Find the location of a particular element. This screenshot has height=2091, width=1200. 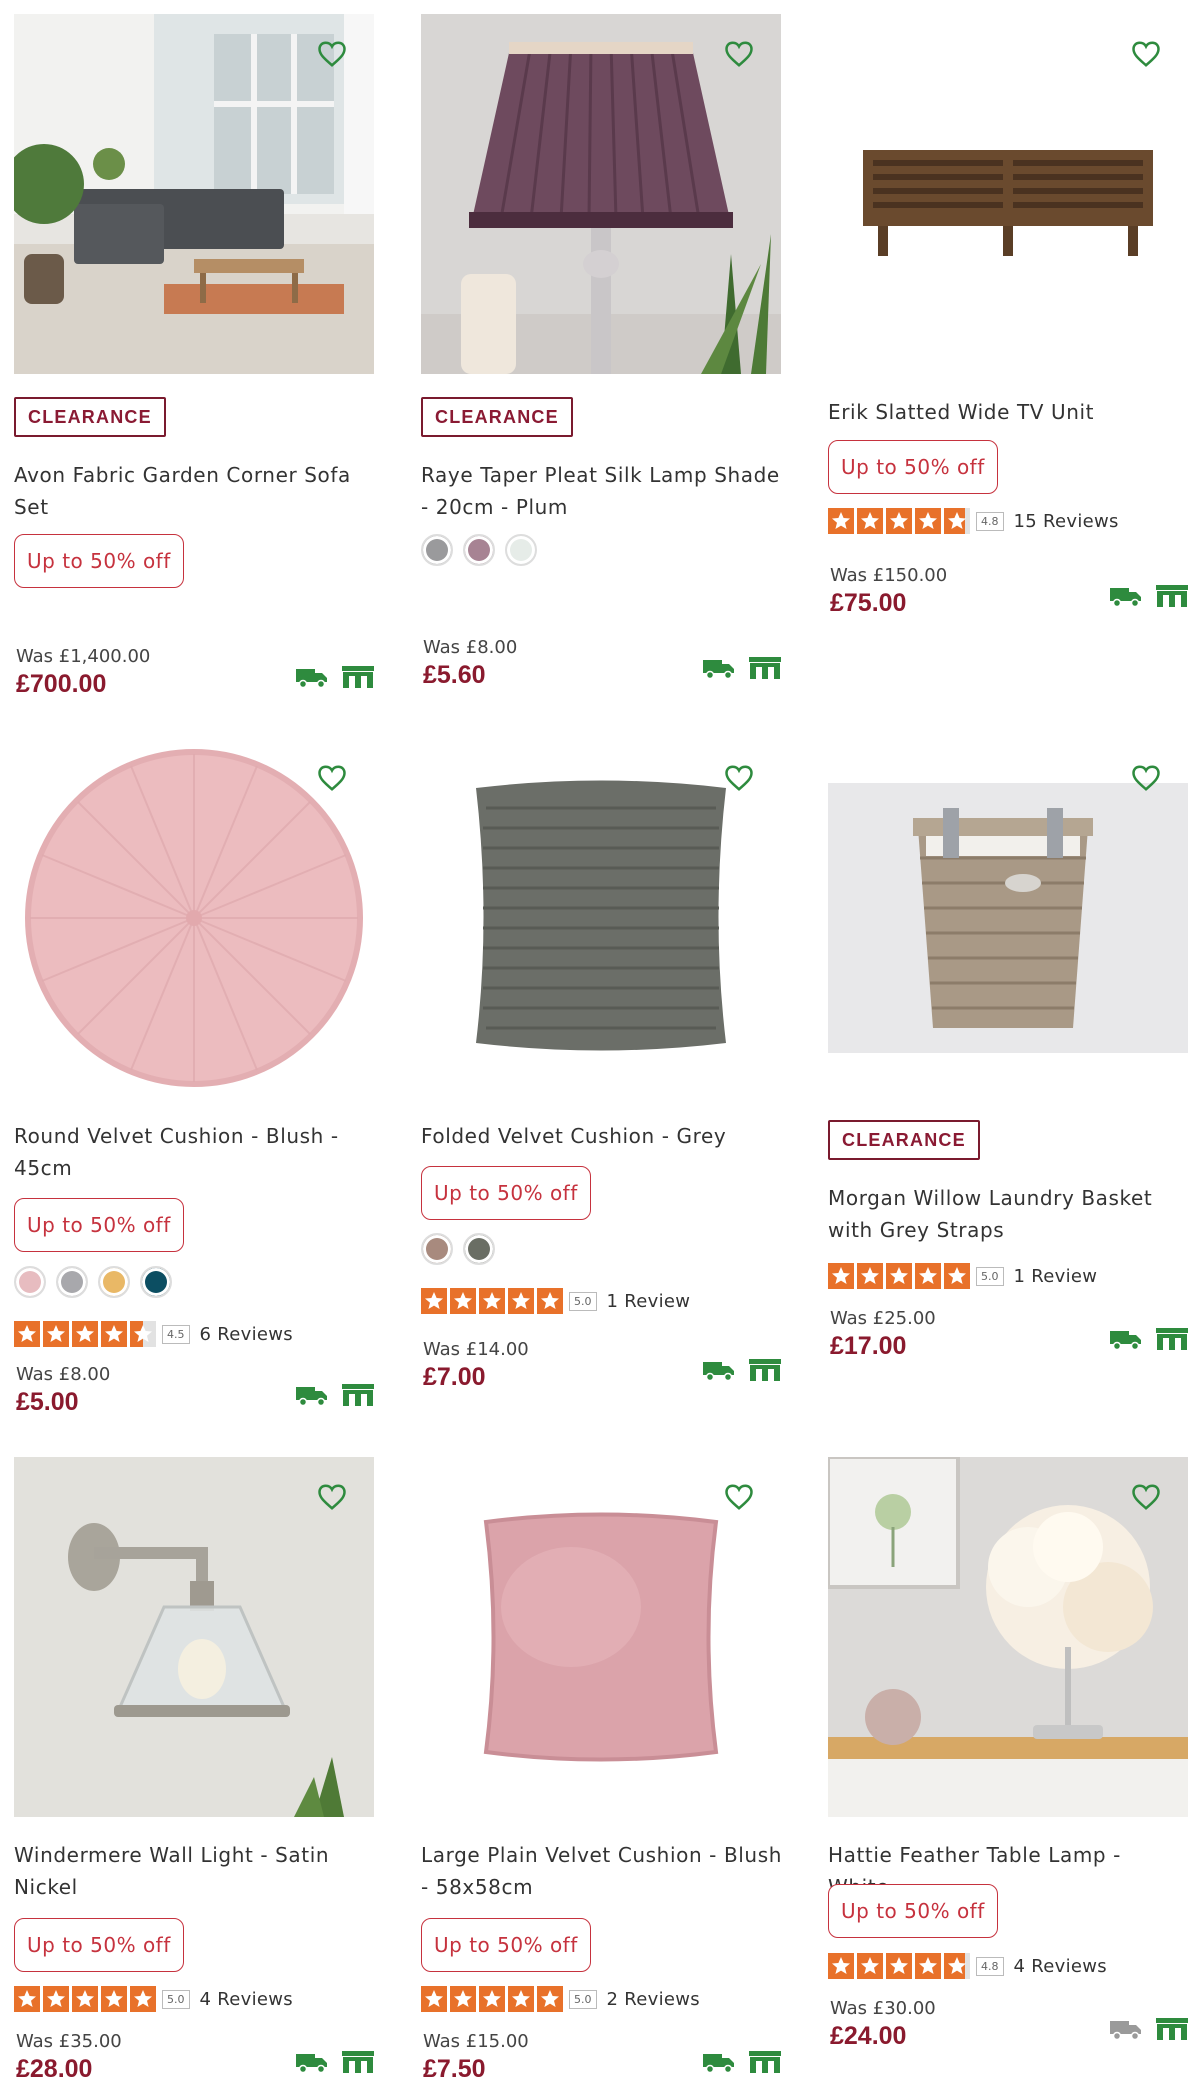

product-title: Folded Velvet Cushion - Grey is located at coordinates (601, 1136).